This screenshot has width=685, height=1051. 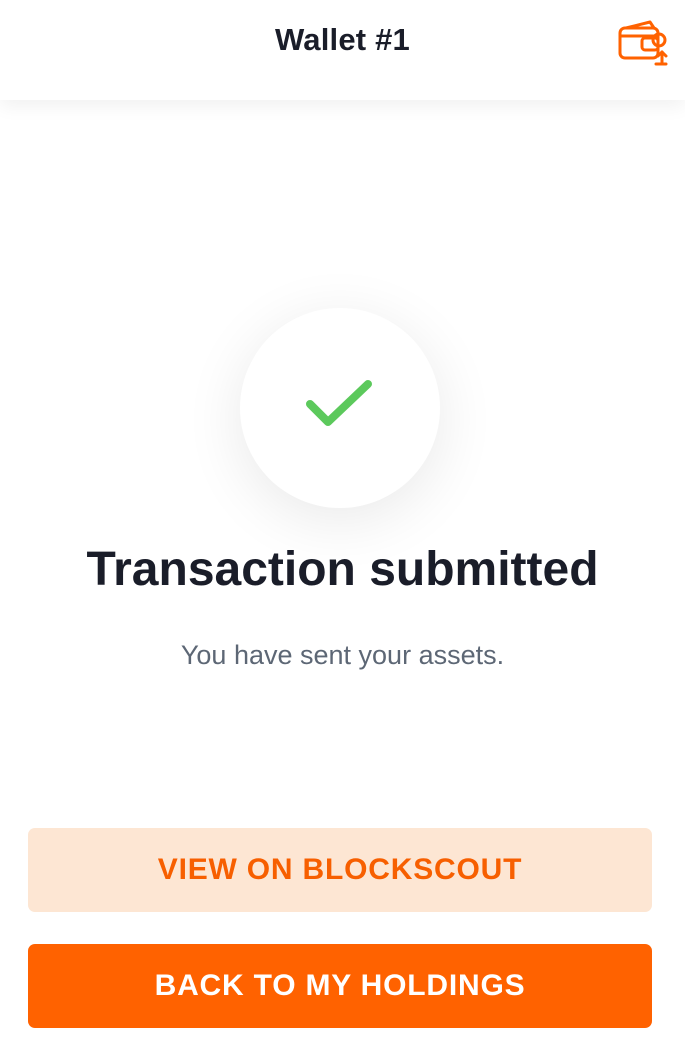 I want to click on view-on-explorer-button: VIEW ON BLOCKSCOUT, so click(x=340, y=870).